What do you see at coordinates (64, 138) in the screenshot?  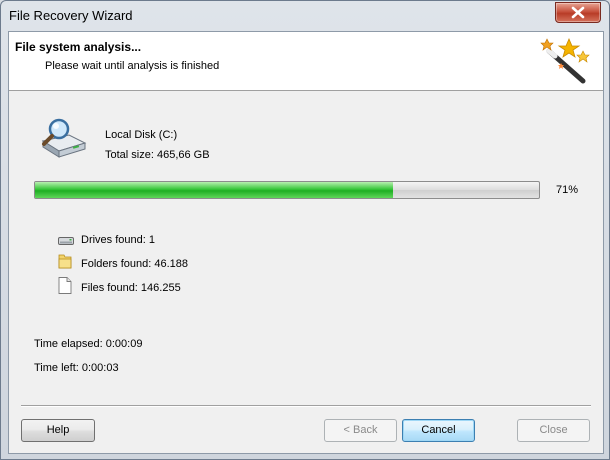 I see `disk-search-icon` at bounding box center [64, 138].